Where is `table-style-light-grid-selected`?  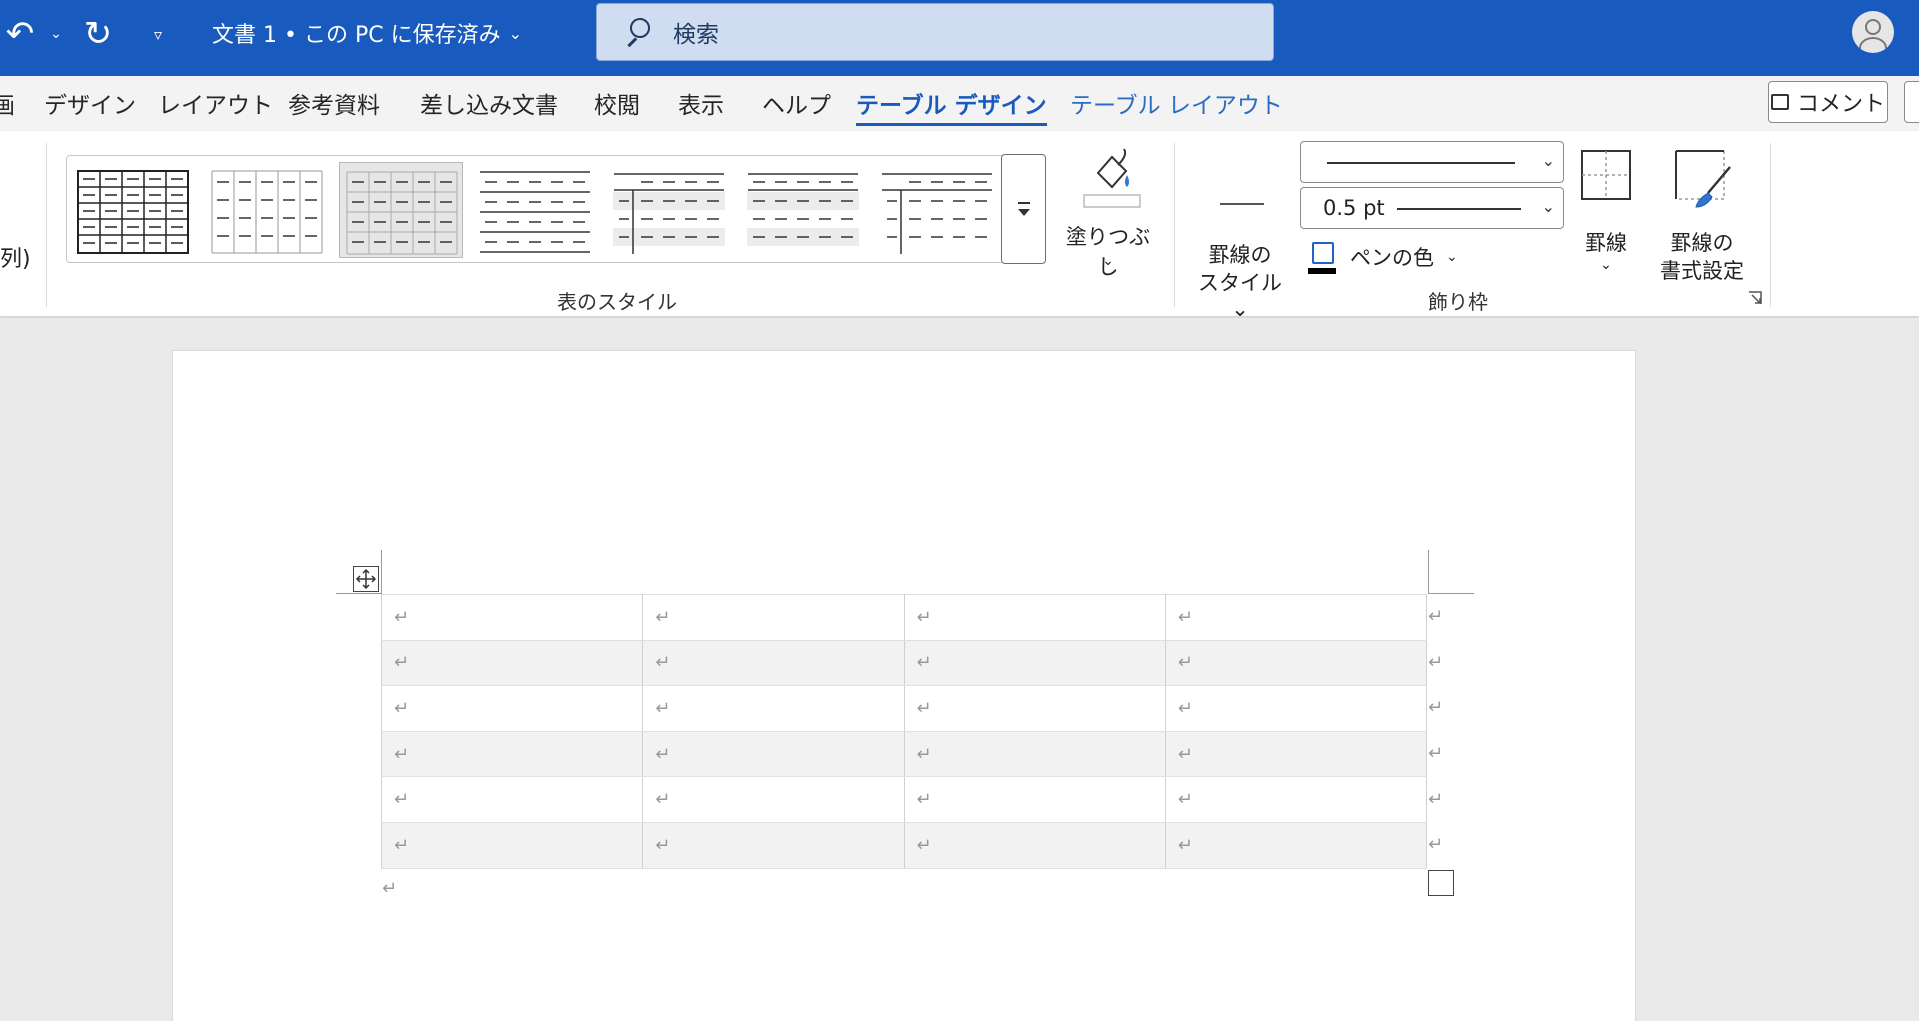 table-style-light-grid-selected is located at coordinates (401, 210).